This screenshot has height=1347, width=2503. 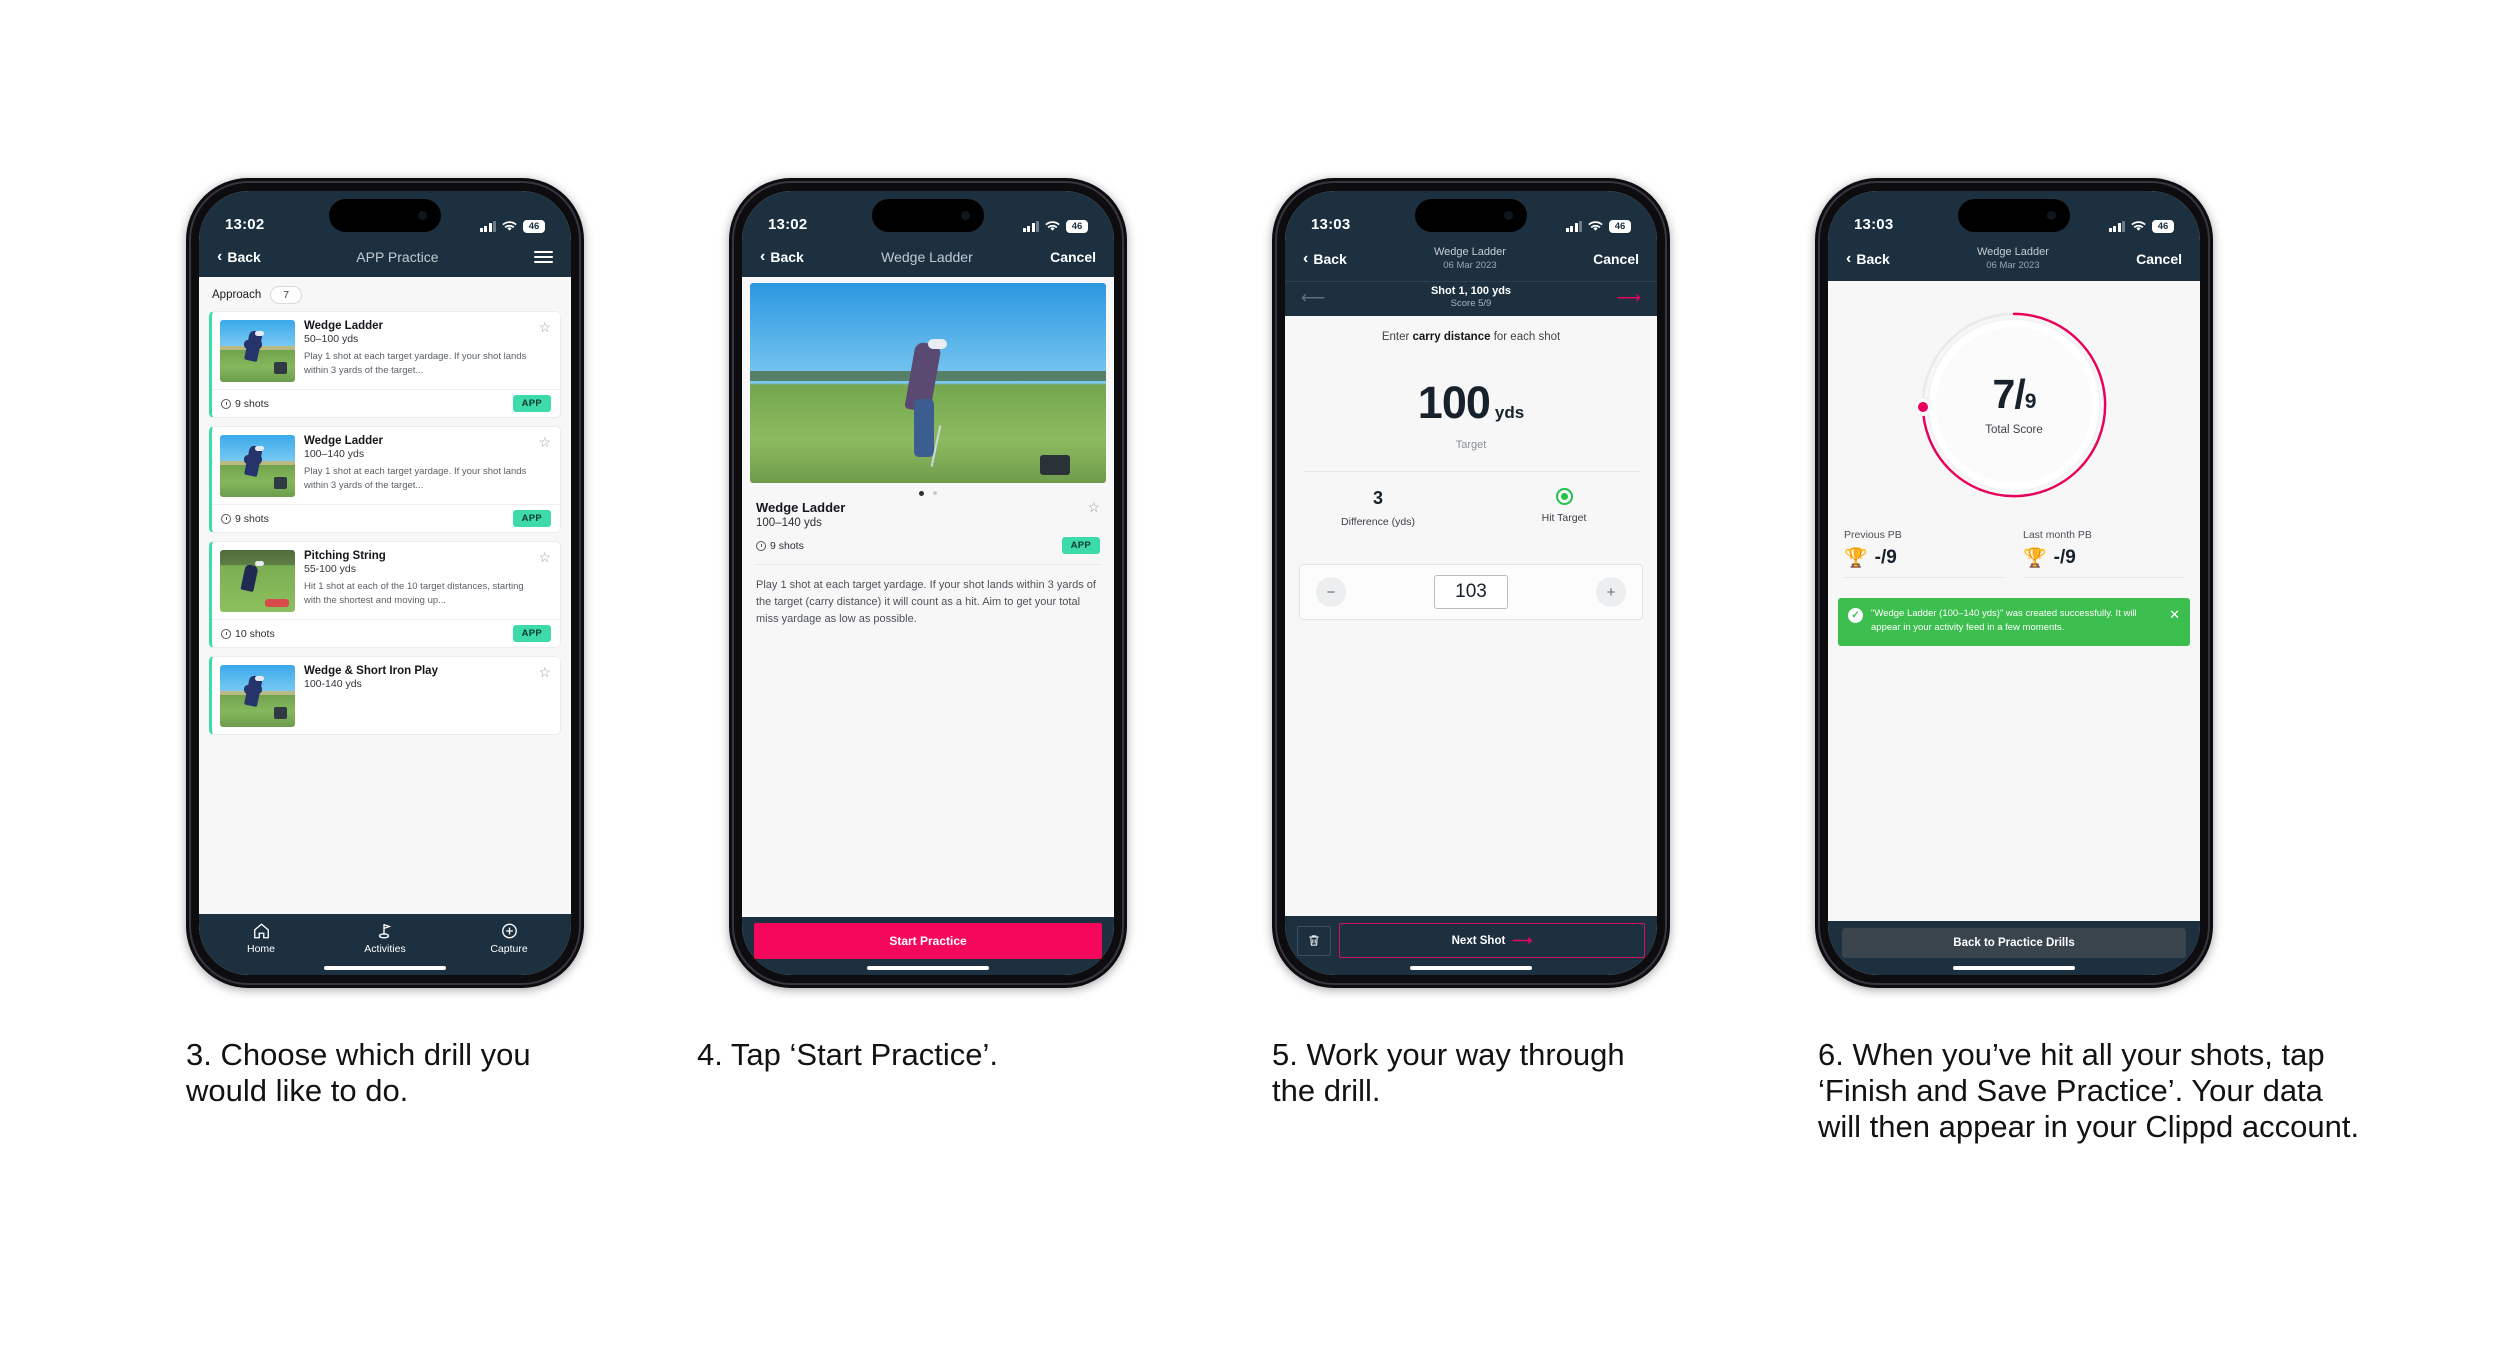 What do you see at coordinates (787, 545) in the screenshot?
I see `drill-shots-label: 9 shots` at bounding box center [787, 545].